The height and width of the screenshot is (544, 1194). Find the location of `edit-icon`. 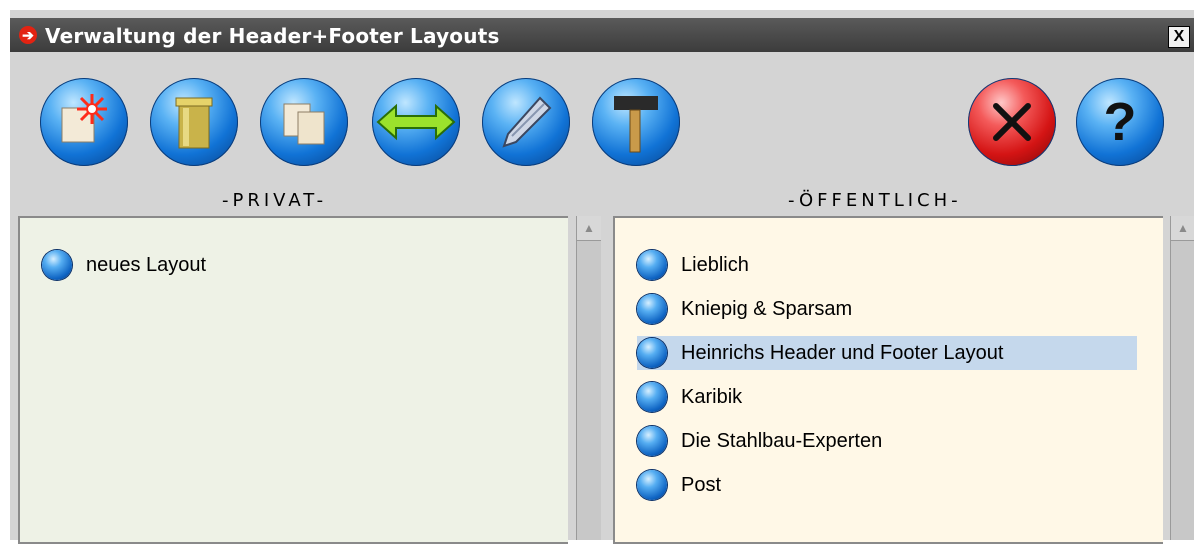

edit-icon is located at coordinates (527, 122).